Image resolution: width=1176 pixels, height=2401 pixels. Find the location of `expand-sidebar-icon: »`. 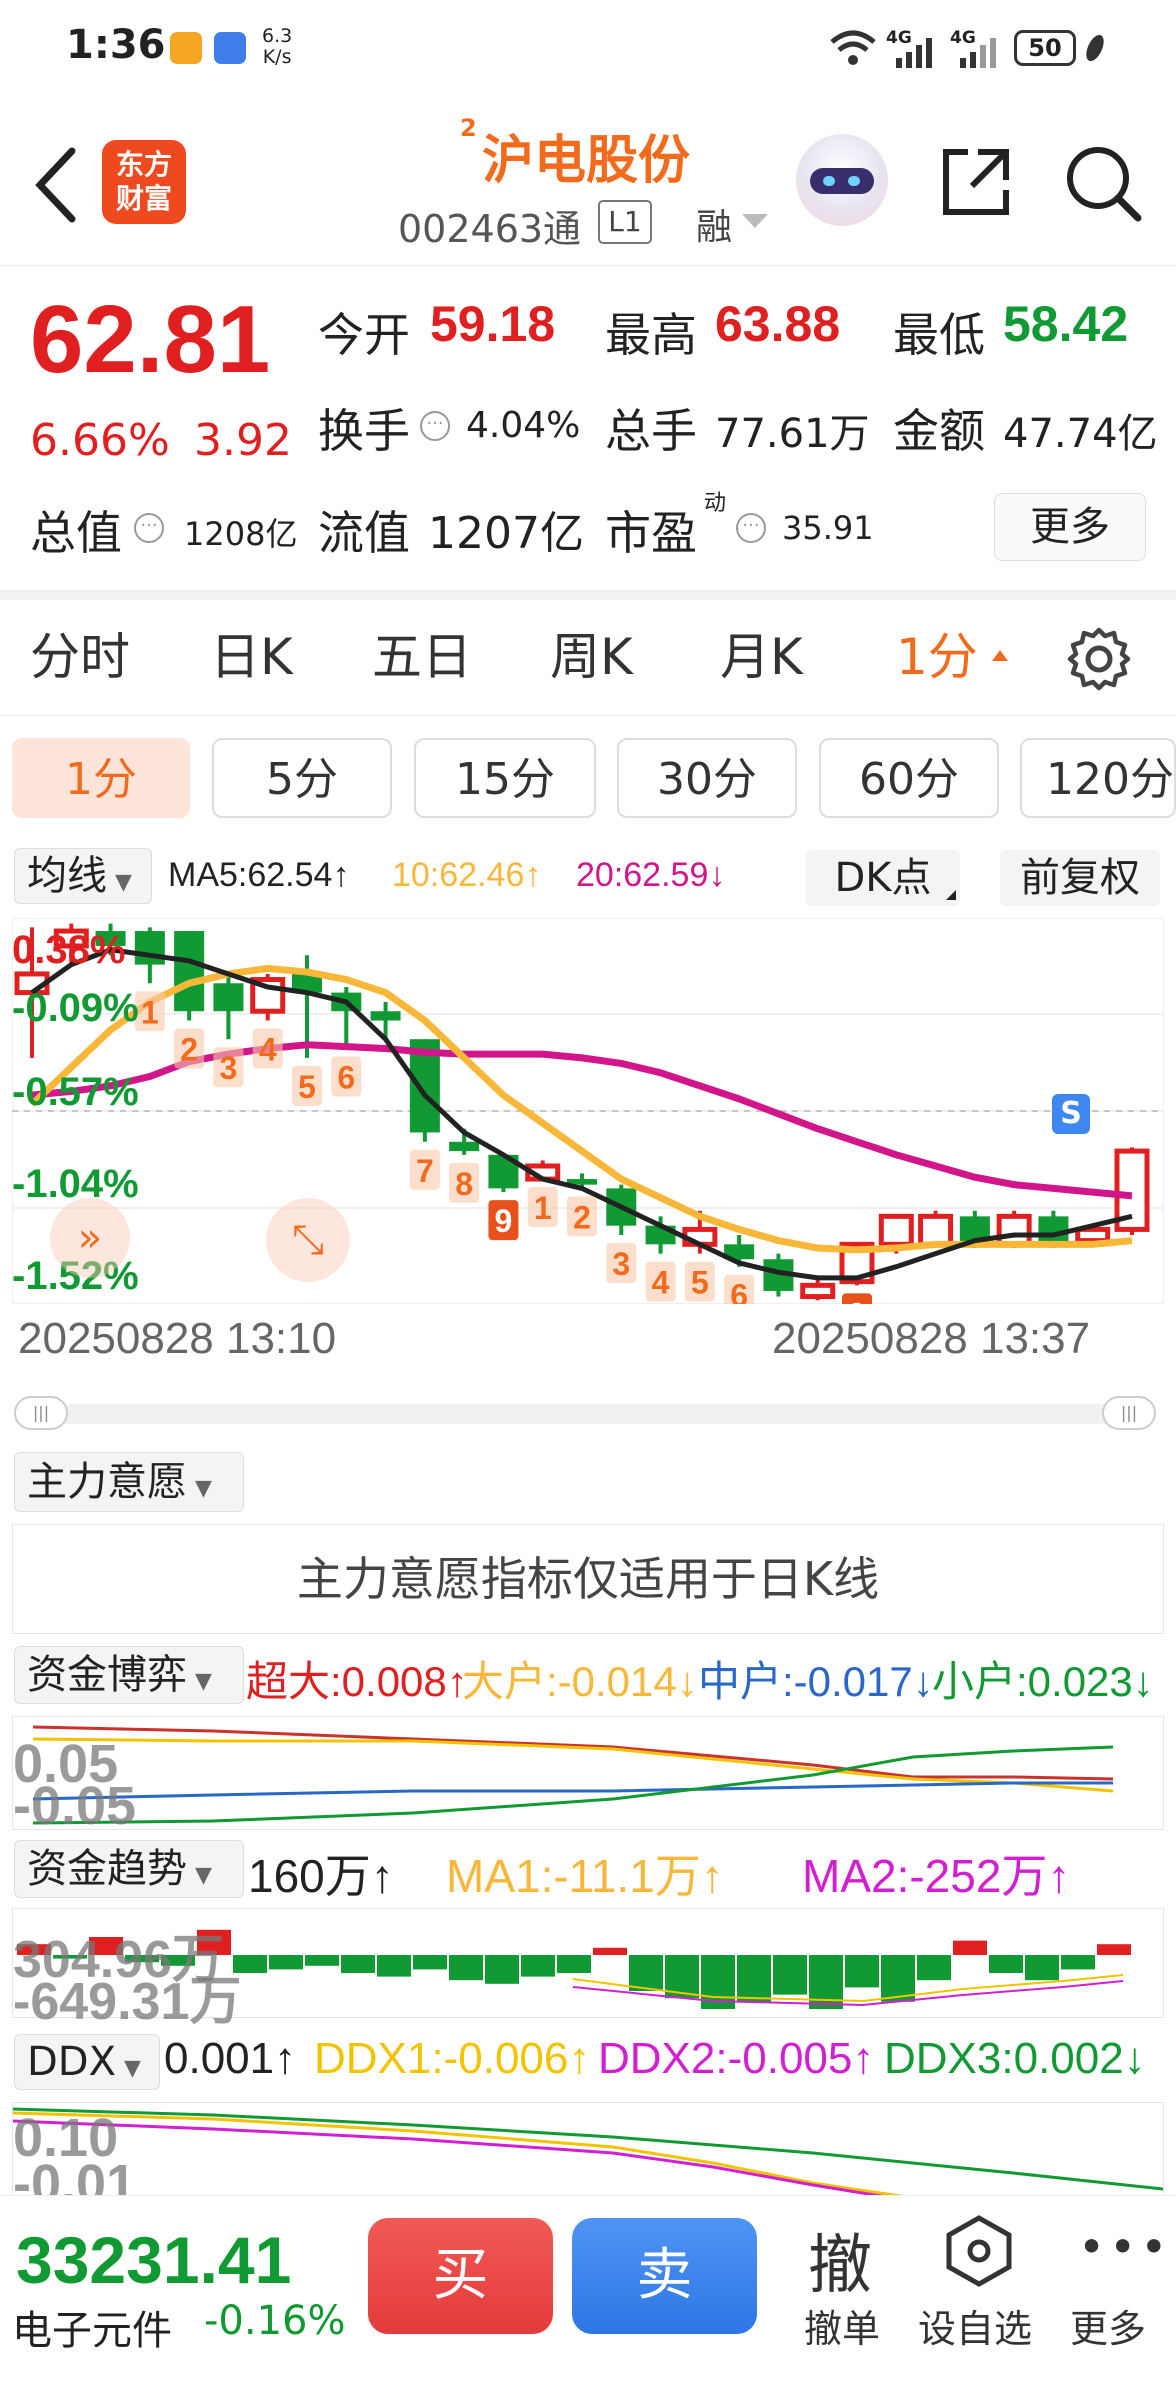

expand-sidebar-icon: » is located at coordinates (90, 1238).